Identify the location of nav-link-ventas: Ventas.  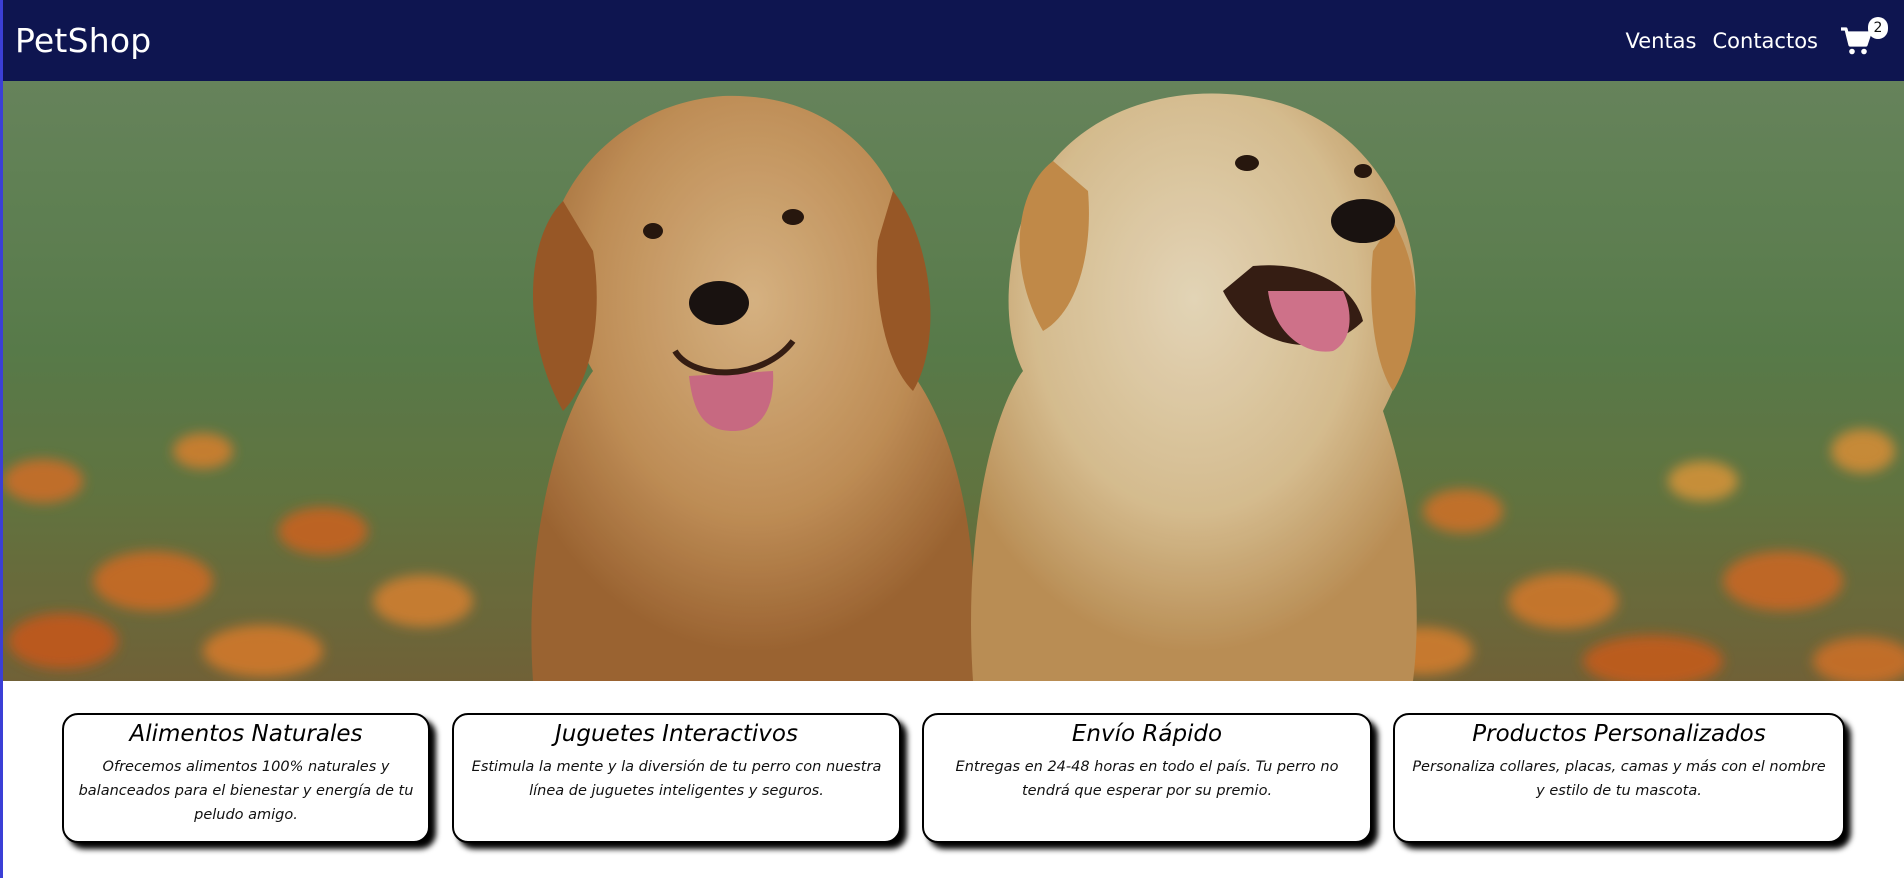
(1660, 41).